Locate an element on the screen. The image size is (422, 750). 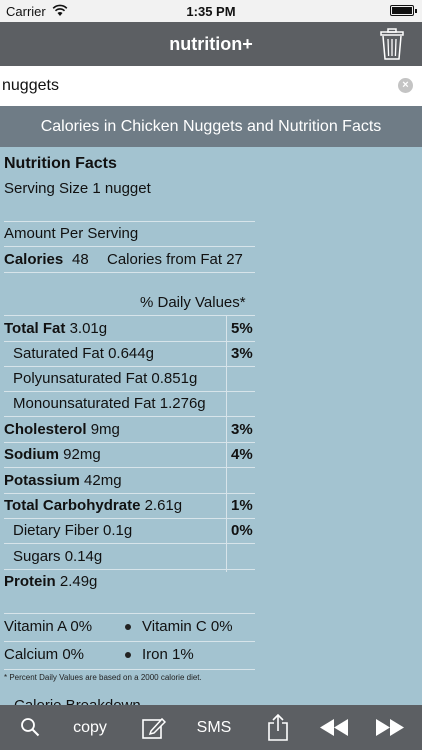
nutrient-dv: 5% is located at coordinates (242, 328).